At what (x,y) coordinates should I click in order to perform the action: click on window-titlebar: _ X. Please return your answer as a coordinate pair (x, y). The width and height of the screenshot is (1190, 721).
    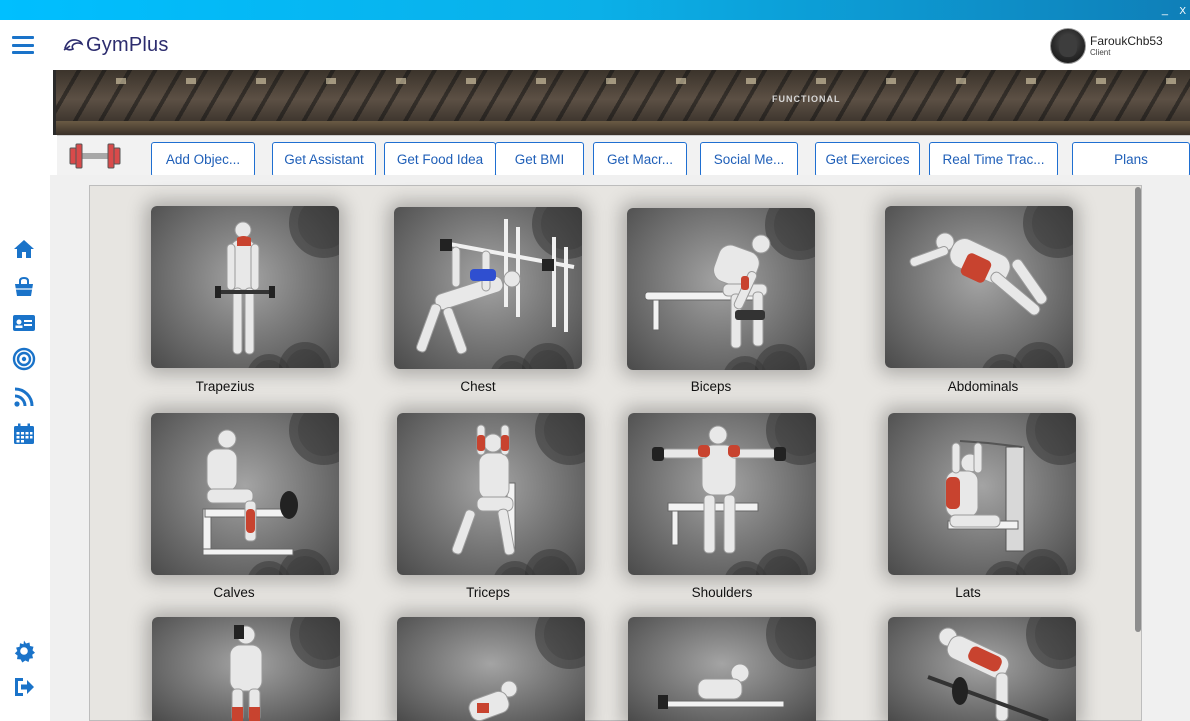
    Looking at the image, I should click on (595, 10).